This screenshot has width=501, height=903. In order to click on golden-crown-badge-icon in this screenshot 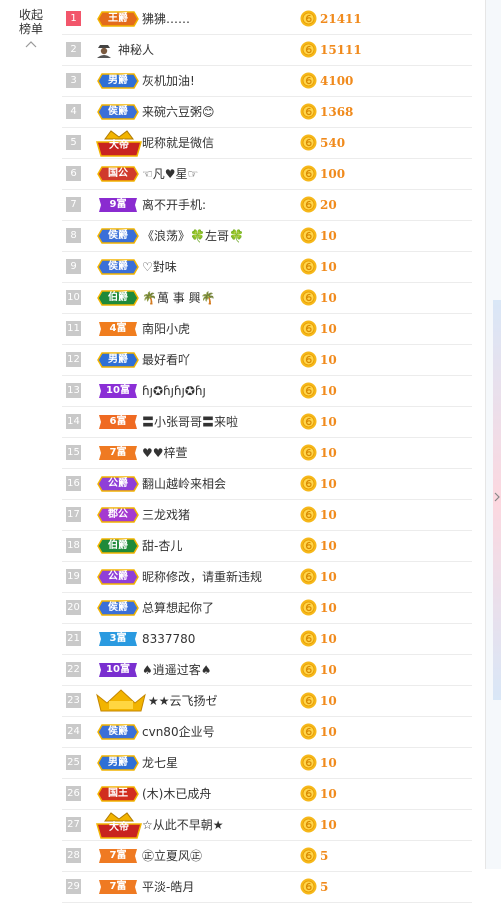, I will do `click(120, 701)`.